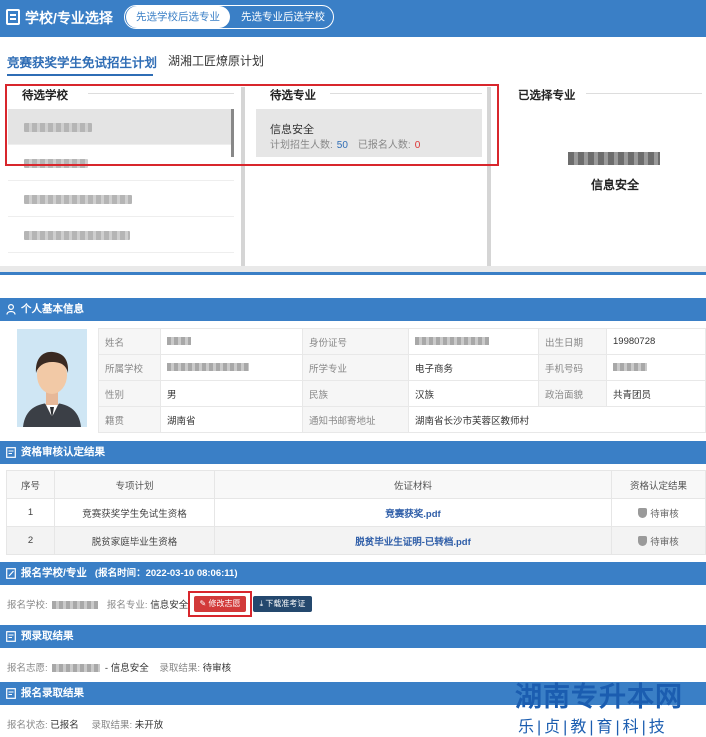  What do you see at coordinates (52, 309) in the screenshot?
I see `section-title: 个人基本信息` at bounding box center [52, 309].